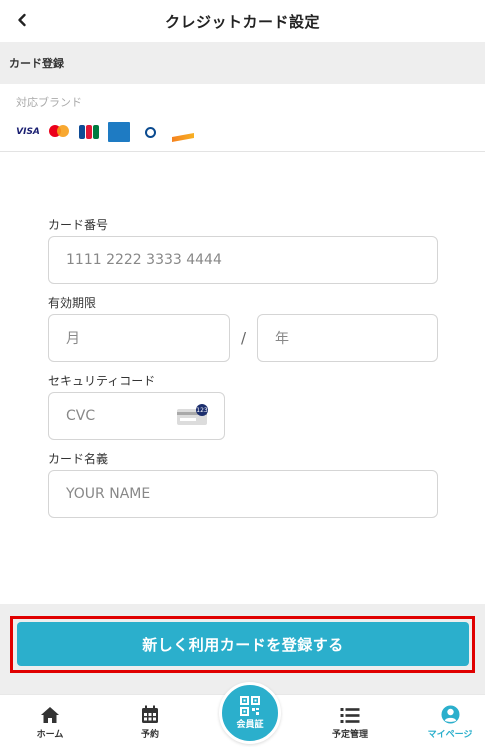  Describe the element at coordinates (89, 132) in the screenshot. I see `jcb-logo` at that location.